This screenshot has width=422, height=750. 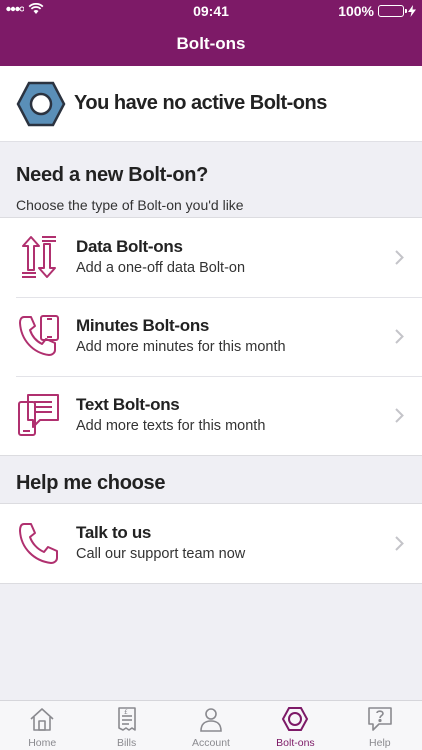 What do you see at coordinates (38, 543) in the screenshot?
I see `phone-icon` at bounding box center [38, 543].